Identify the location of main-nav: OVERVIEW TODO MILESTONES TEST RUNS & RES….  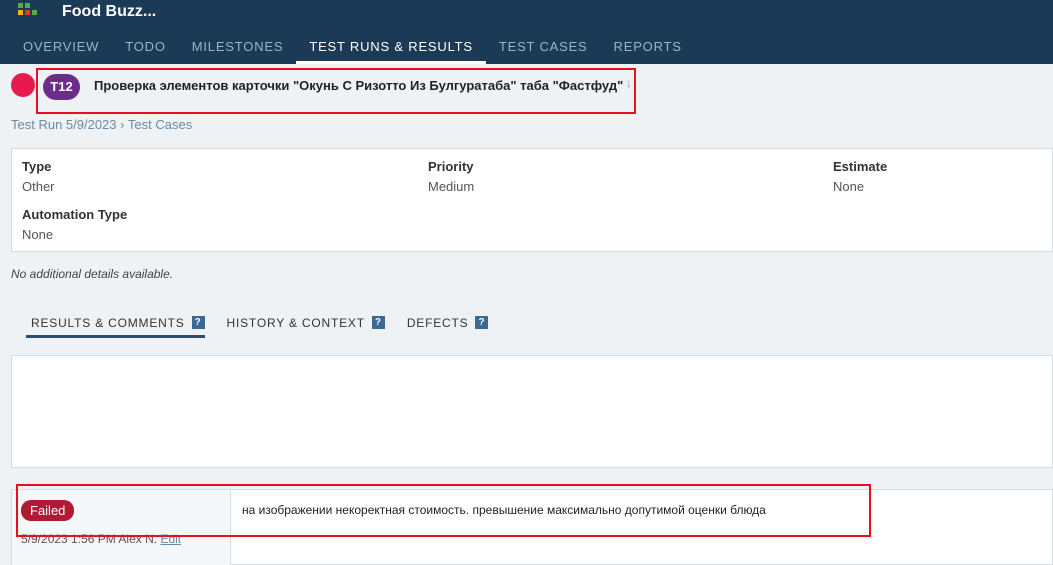
(352, 51).